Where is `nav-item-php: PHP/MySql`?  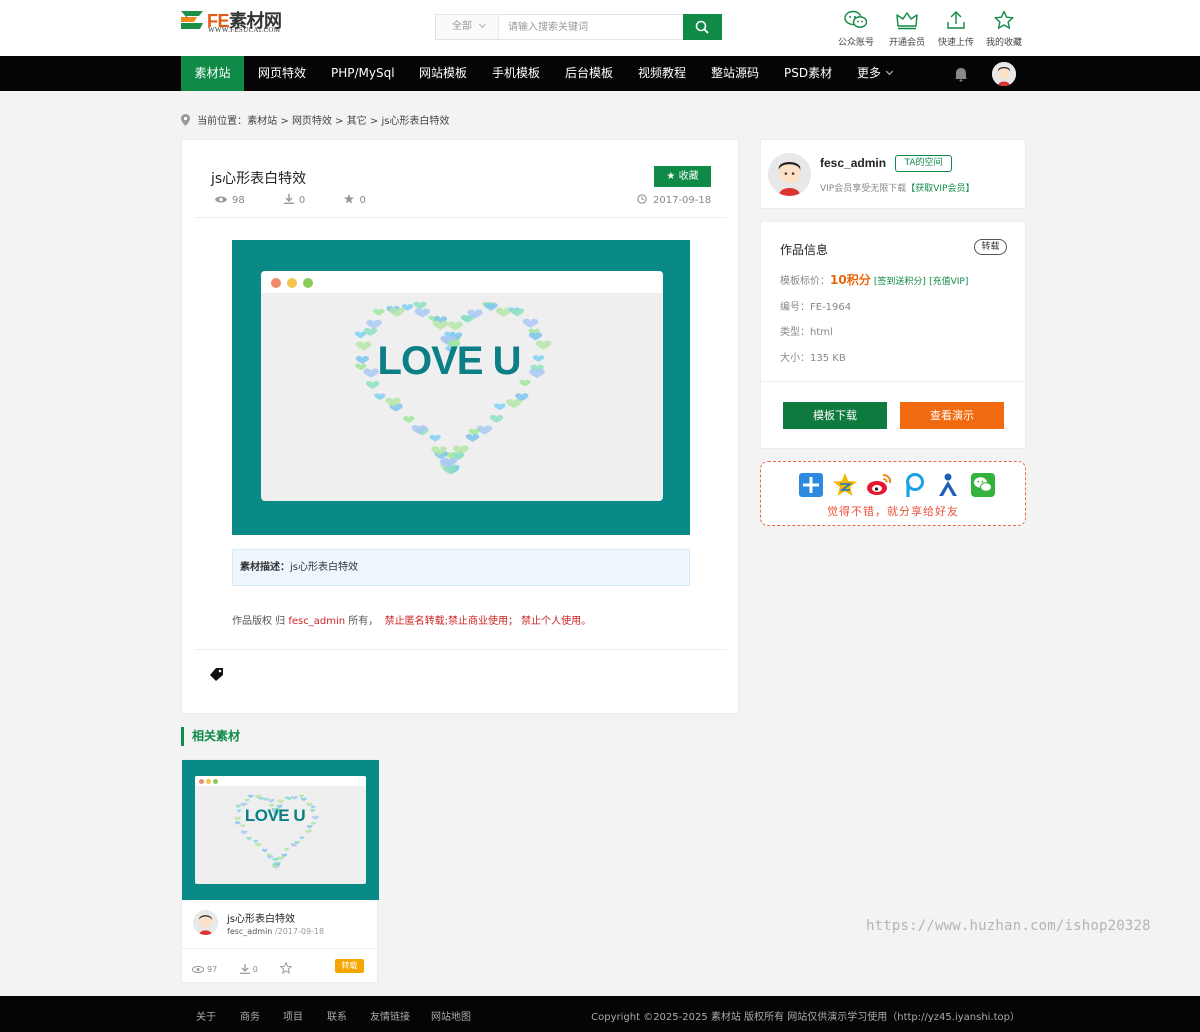
nav-item-php: PHP/MySql is located at coordinates (363, 73).